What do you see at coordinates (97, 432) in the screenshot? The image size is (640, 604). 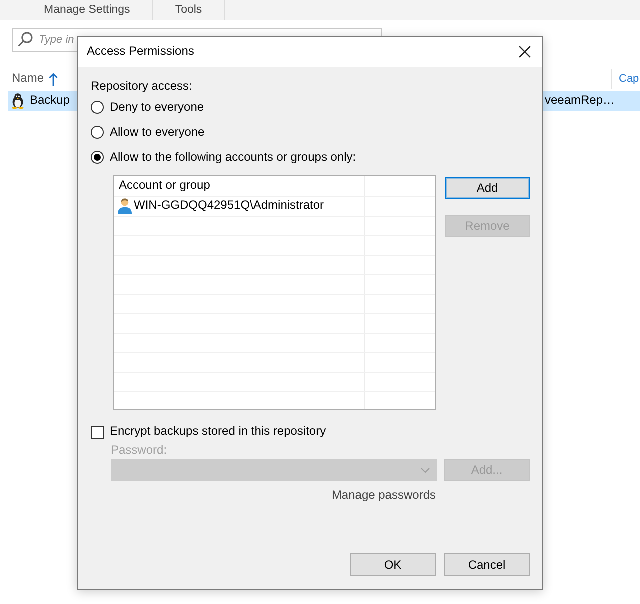 I see `checkbox` at bounding box center [97, 432].